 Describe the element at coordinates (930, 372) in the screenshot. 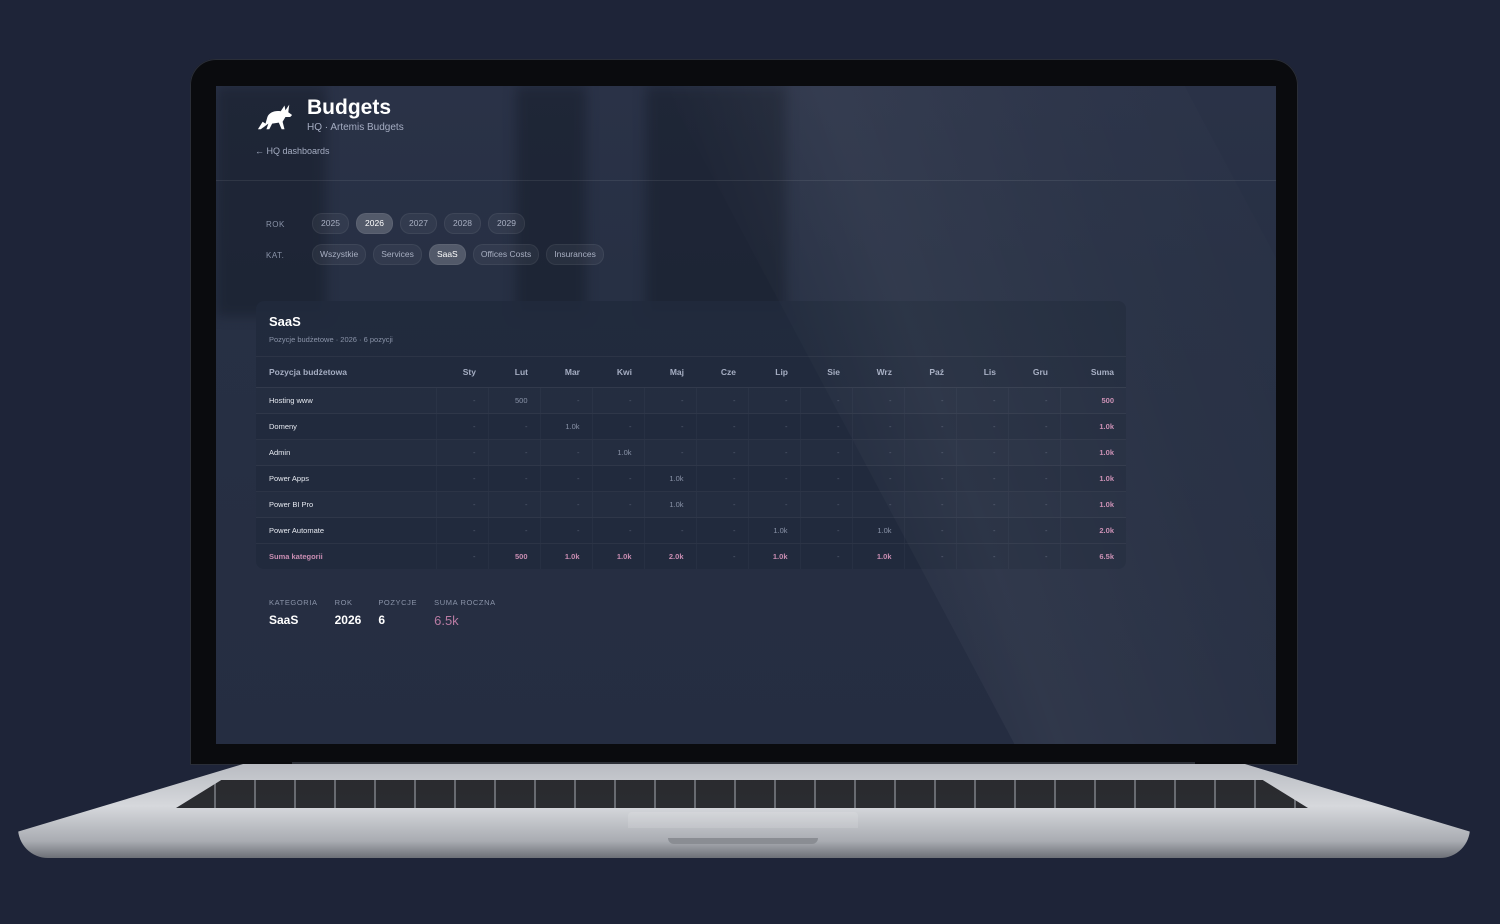

I see `column-header: Paź` at that location.